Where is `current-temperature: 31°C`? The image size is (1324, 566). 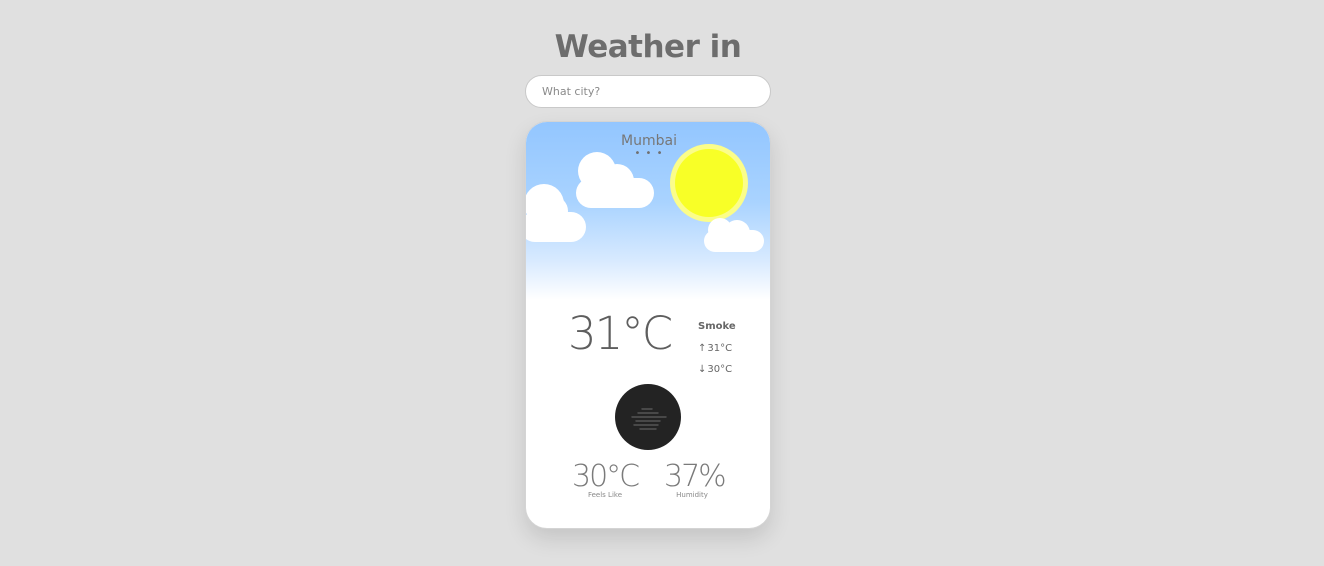 current-temperature: 31°C is located at coordinates (620, 333).